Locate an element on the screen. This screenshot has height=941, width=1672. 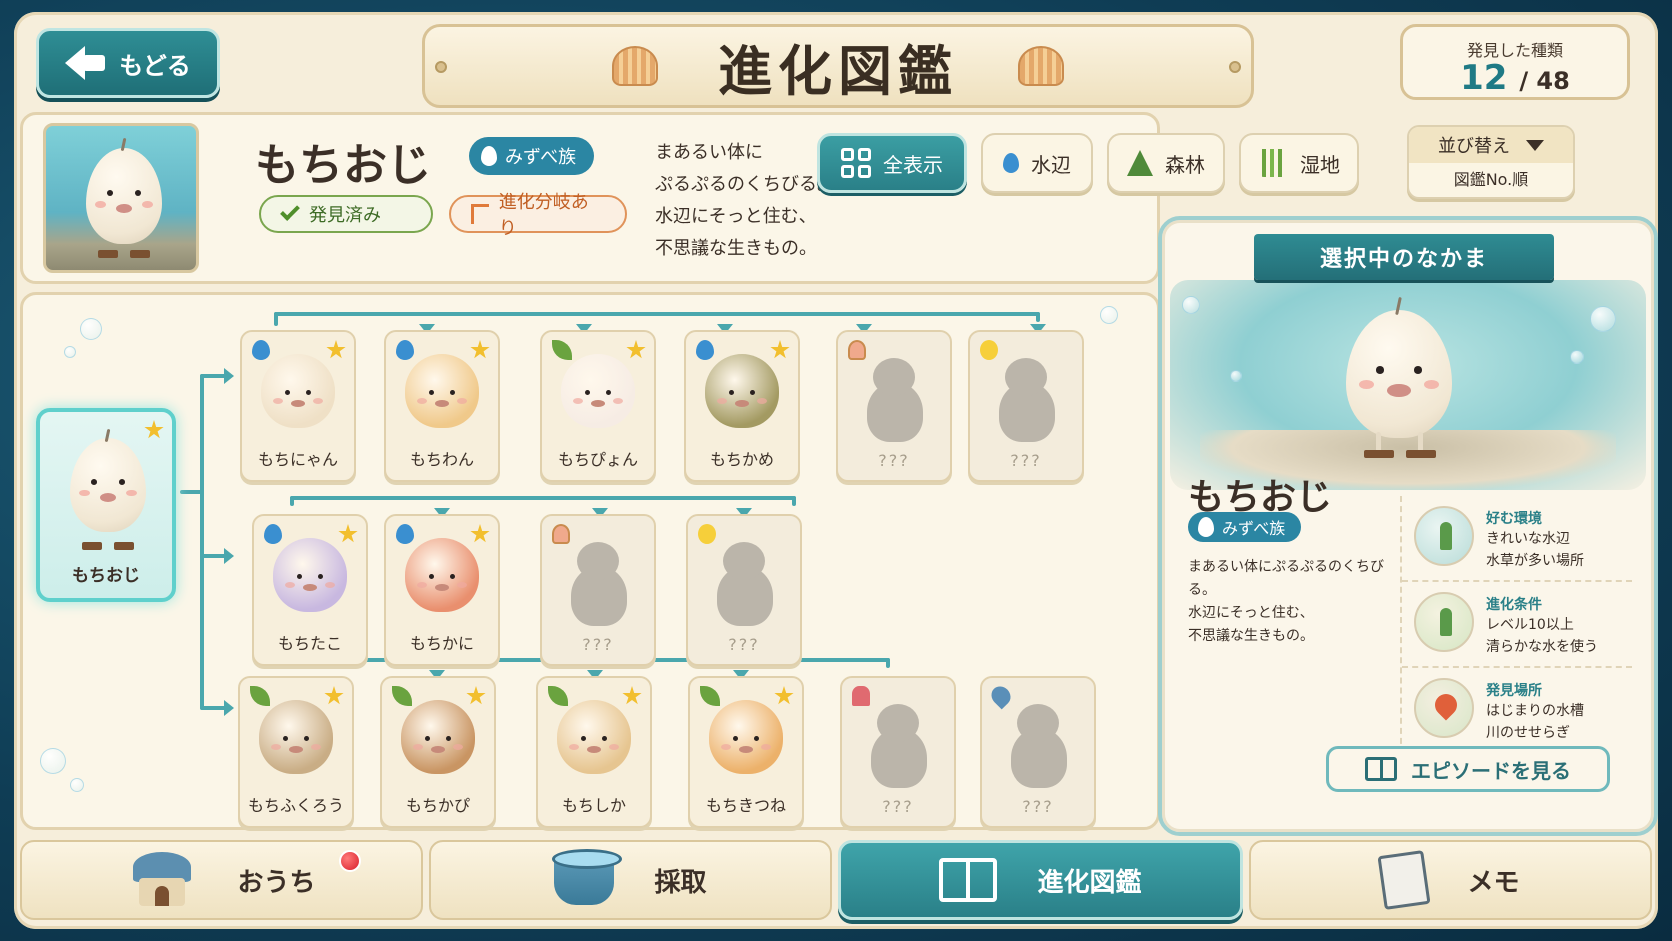
evolution-card: もちかに is located at coordinates (442, 590).